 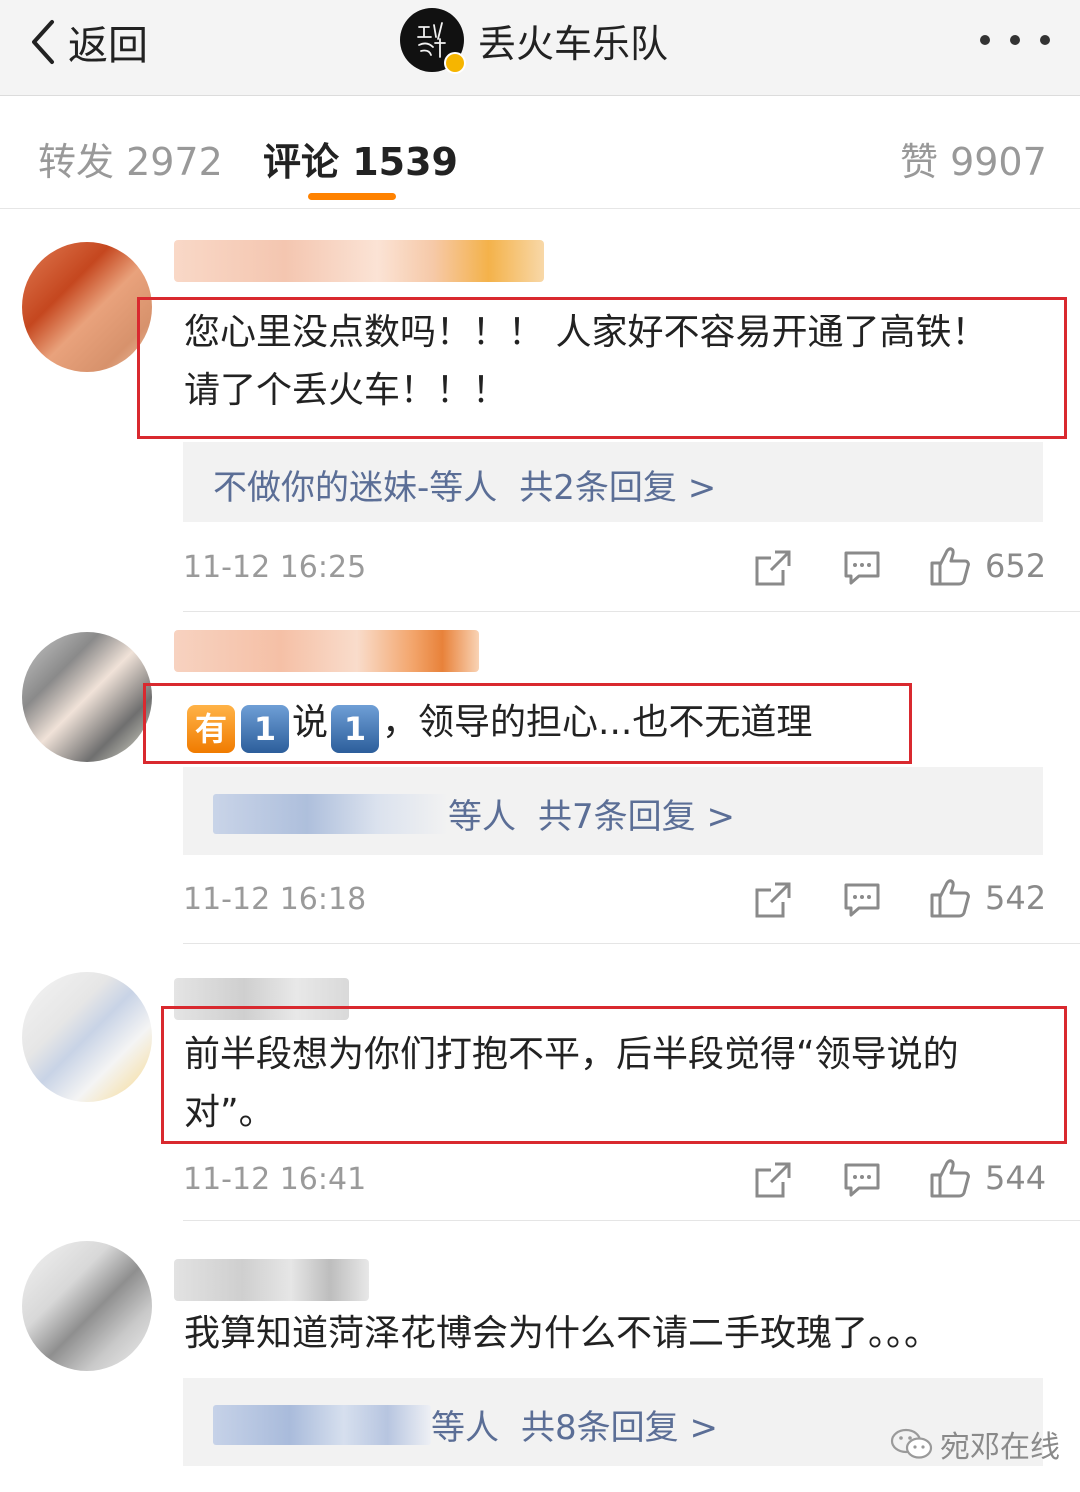 I want to click on like-button: 652, so click(x=987, y=566).